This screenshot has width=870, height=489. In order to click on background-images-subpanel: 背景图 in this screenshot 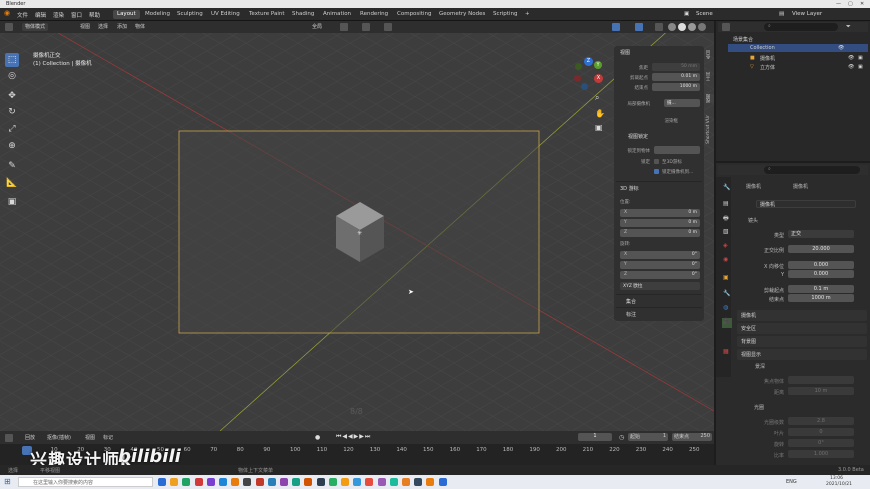, I will do `click(802, 341)`.